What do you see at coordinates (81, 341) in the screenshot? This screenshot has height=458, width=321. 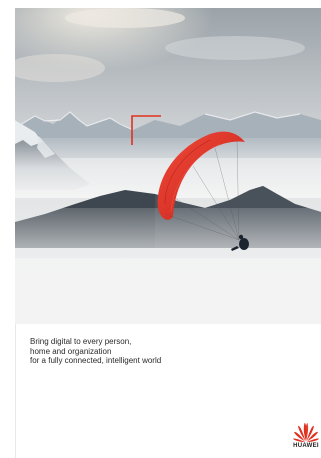 I see `tagline-line-1: Bring digital to every person,` at bounding box center [81, 341].